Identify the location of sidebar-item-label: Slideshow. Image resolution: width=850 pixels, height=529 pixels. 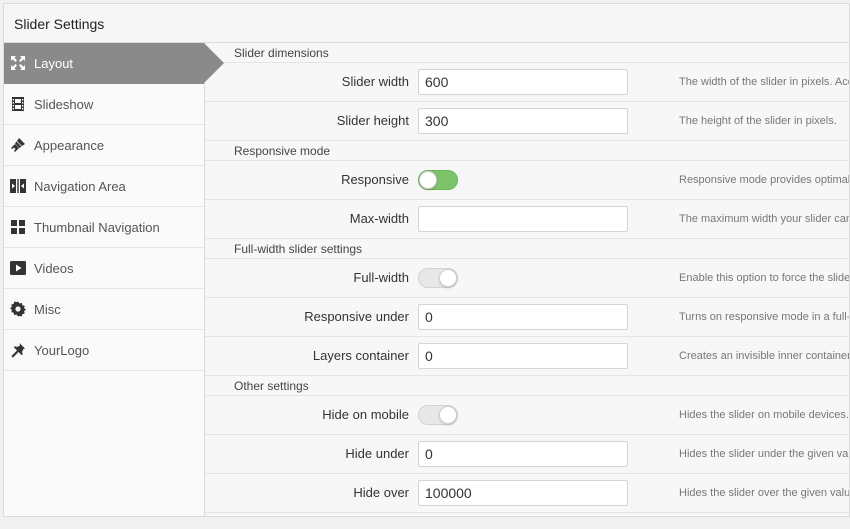
(64, 104).